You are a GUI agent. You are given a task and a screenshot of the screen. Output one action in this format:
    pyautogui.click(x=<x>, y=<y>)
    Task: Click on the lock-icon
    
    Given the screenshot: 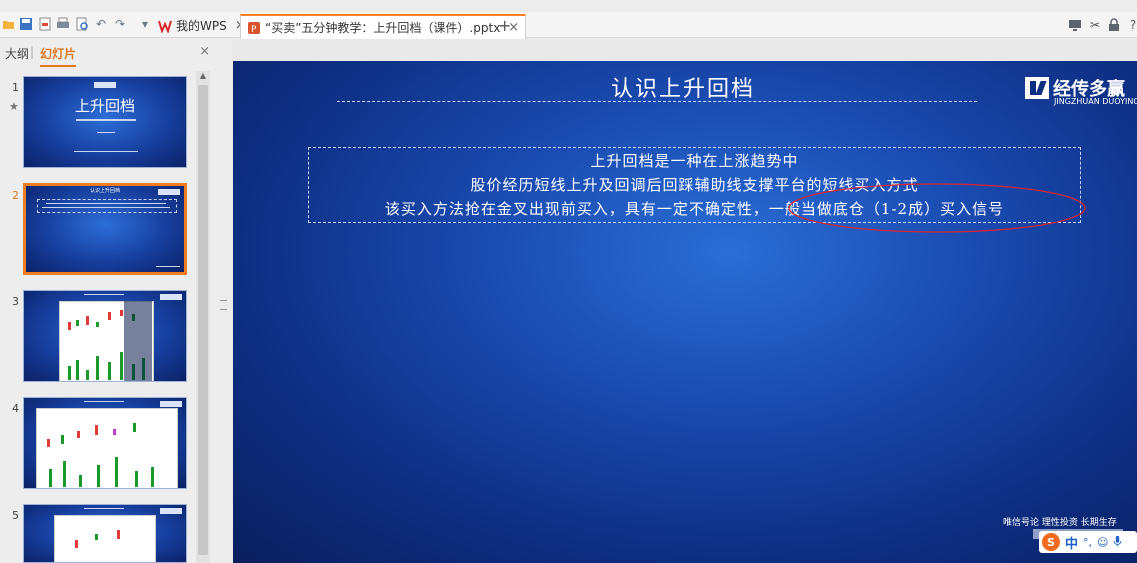 What is the action you would take?
    pyautogui.click(x=1114, y=25)
    